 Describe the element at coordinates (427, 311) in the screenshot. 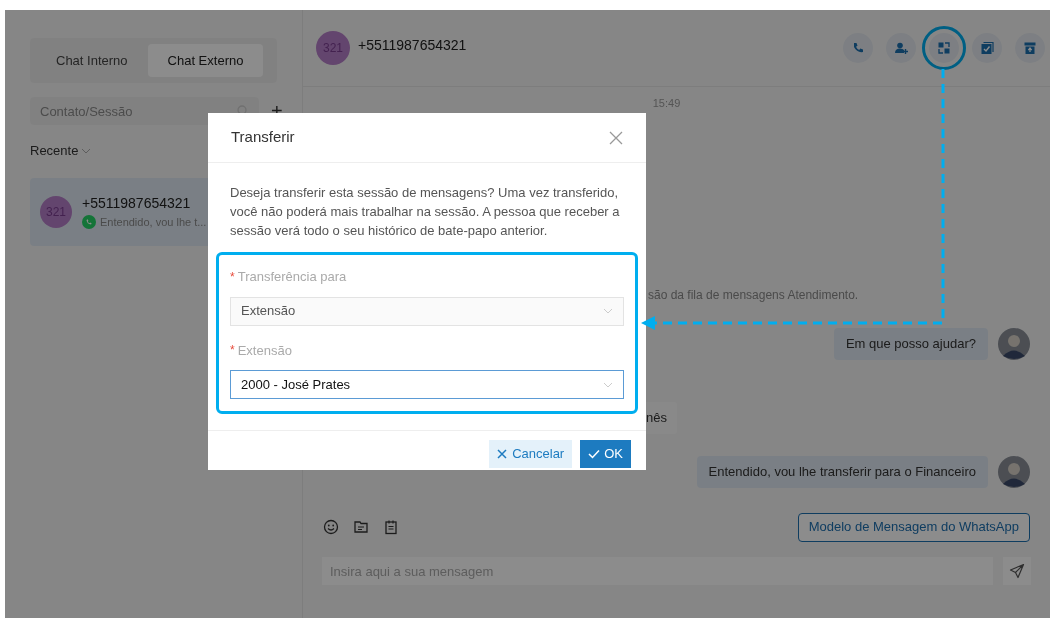

I see `select-field: Extensão` at that location.